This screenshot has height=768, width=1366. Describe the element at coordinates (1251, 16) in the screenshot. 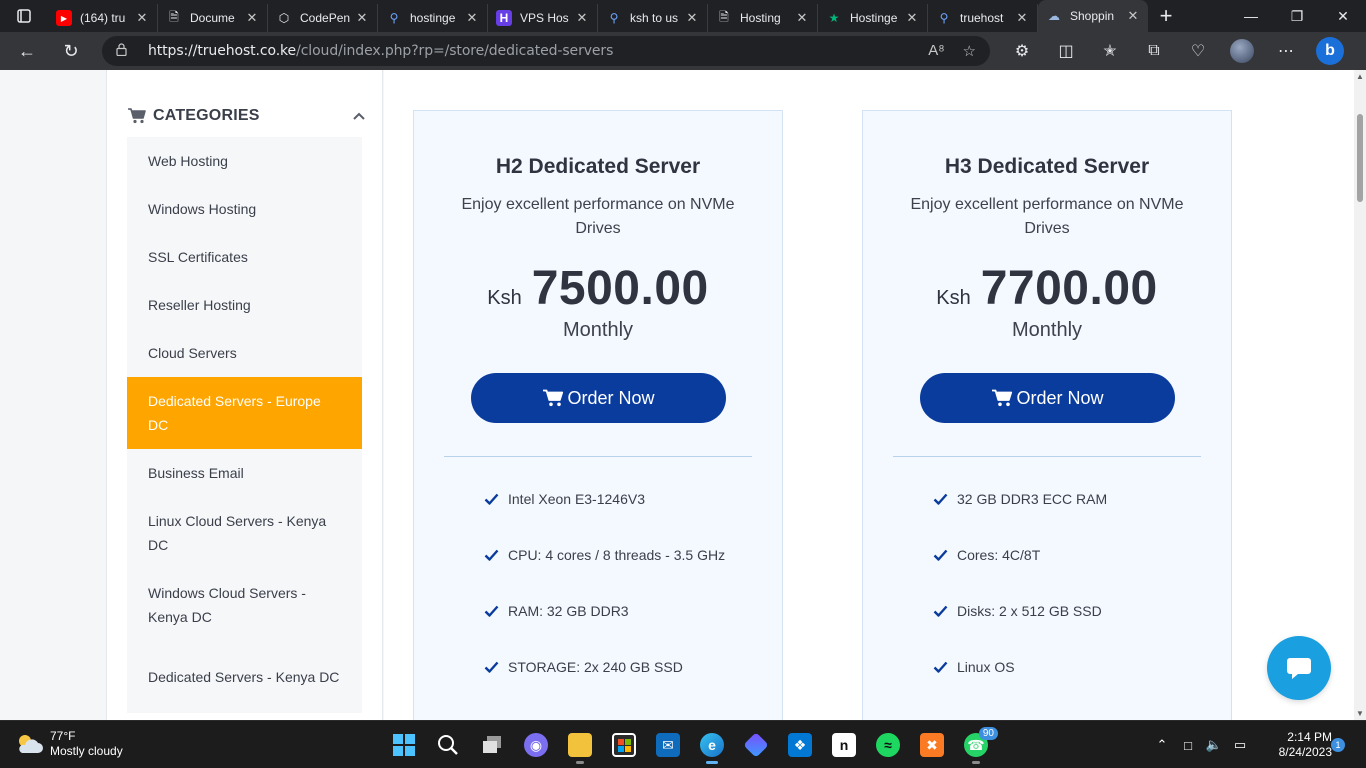

I see `minimize-button: —` at that location.